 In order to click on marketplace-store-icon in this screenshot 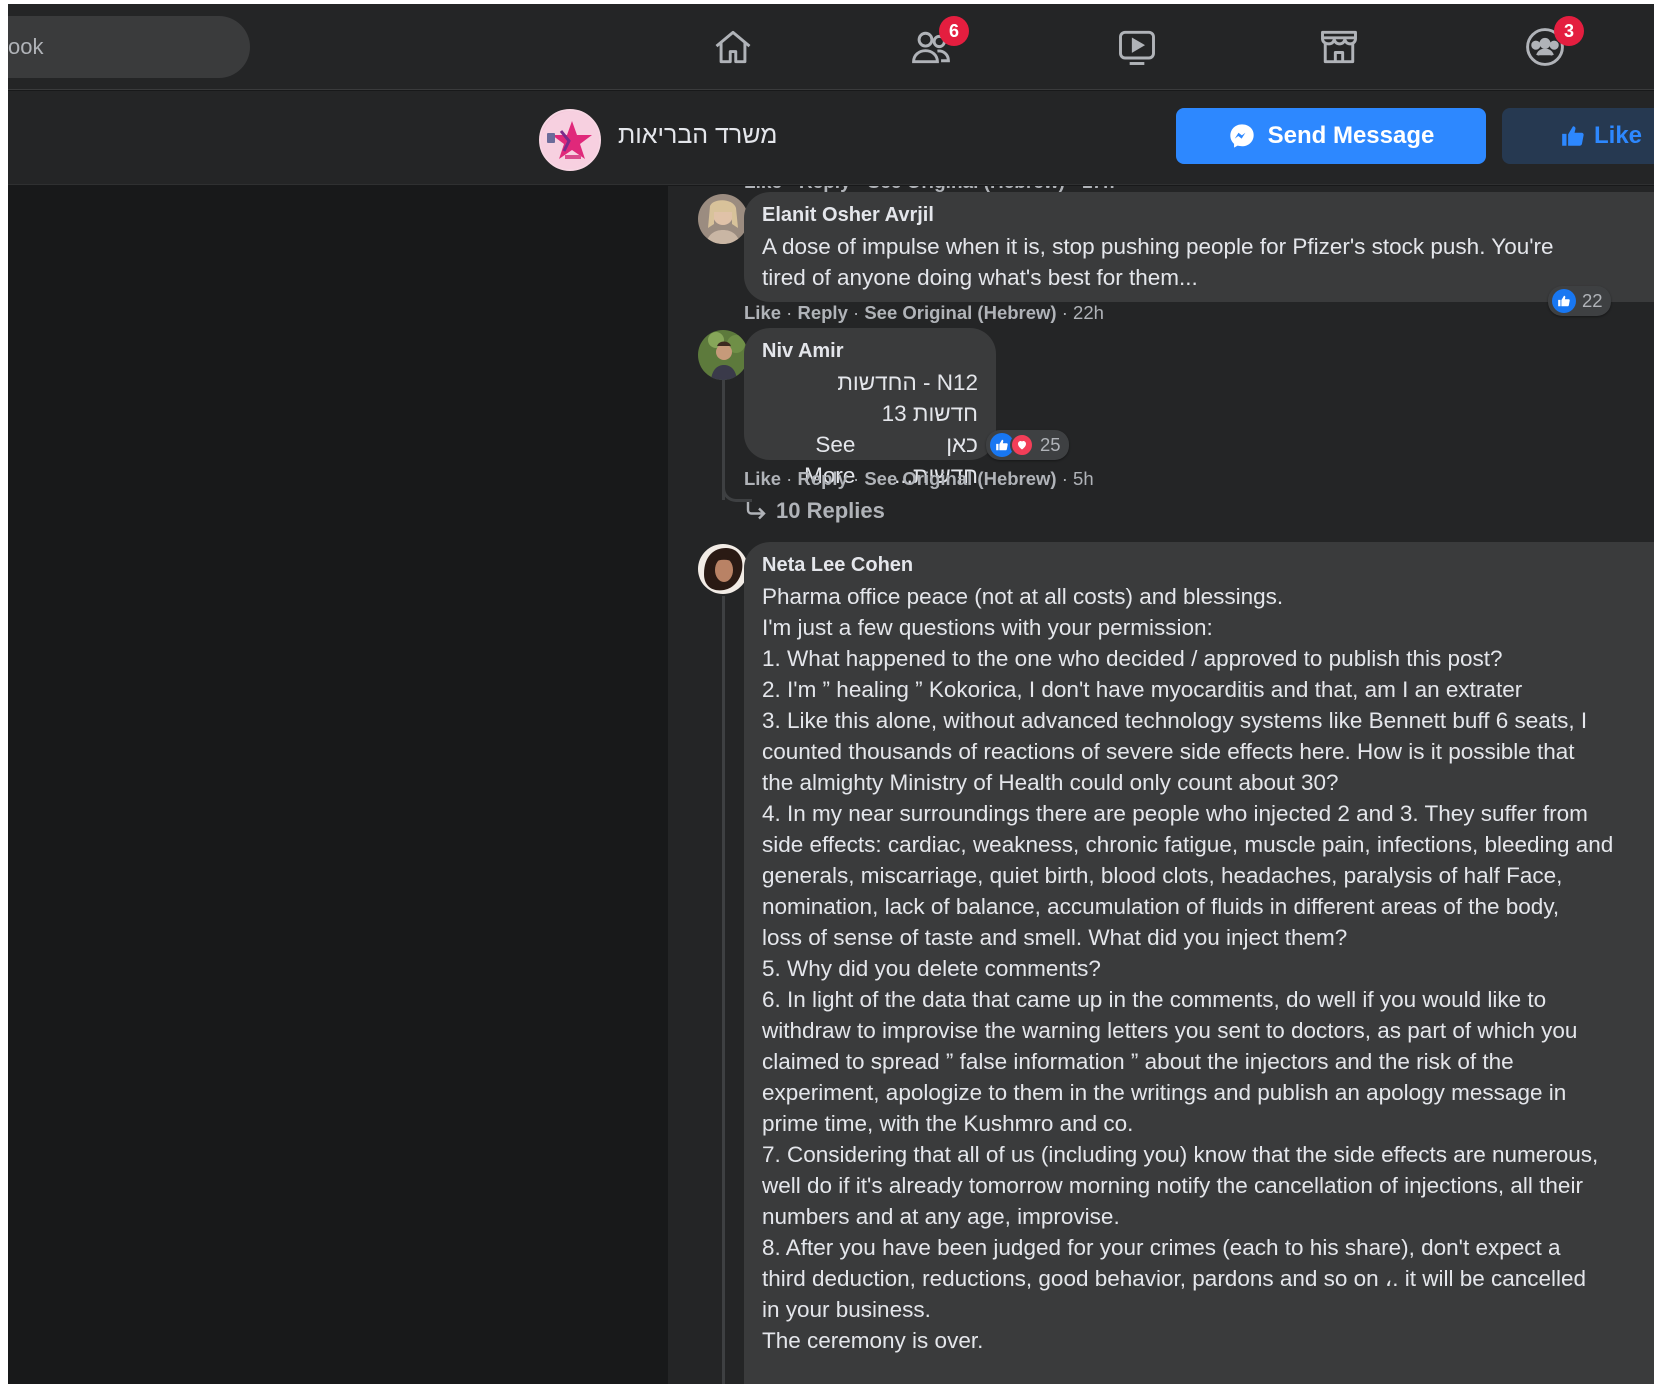, I will do `click(1339, 47)`.